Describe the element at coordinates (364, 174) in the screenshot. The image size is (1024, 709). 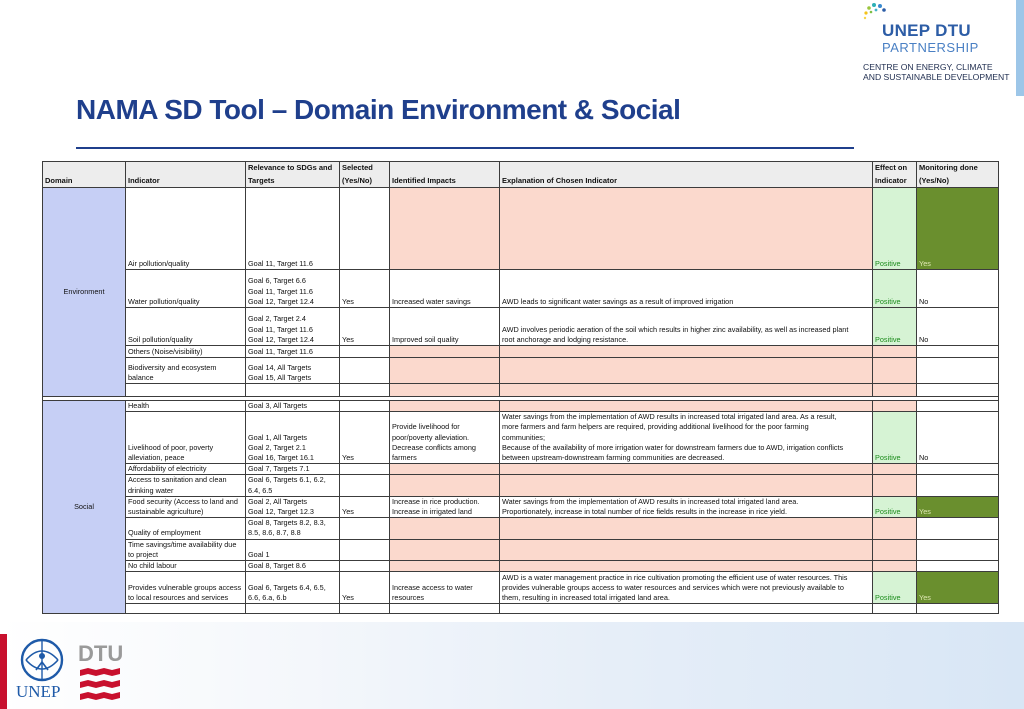
I see `header-selected: Selected (Yes/No)` at that location.